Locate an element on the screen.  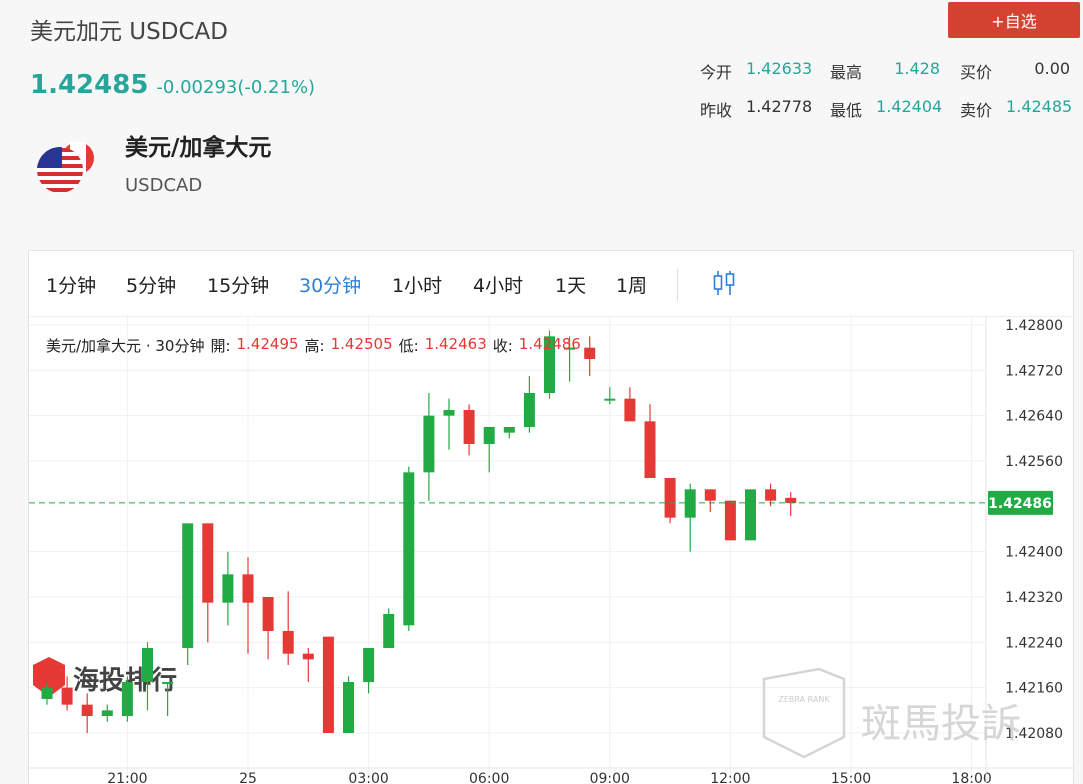
y-tick-label: 1.42640 is located at coordinates (1034, 417).